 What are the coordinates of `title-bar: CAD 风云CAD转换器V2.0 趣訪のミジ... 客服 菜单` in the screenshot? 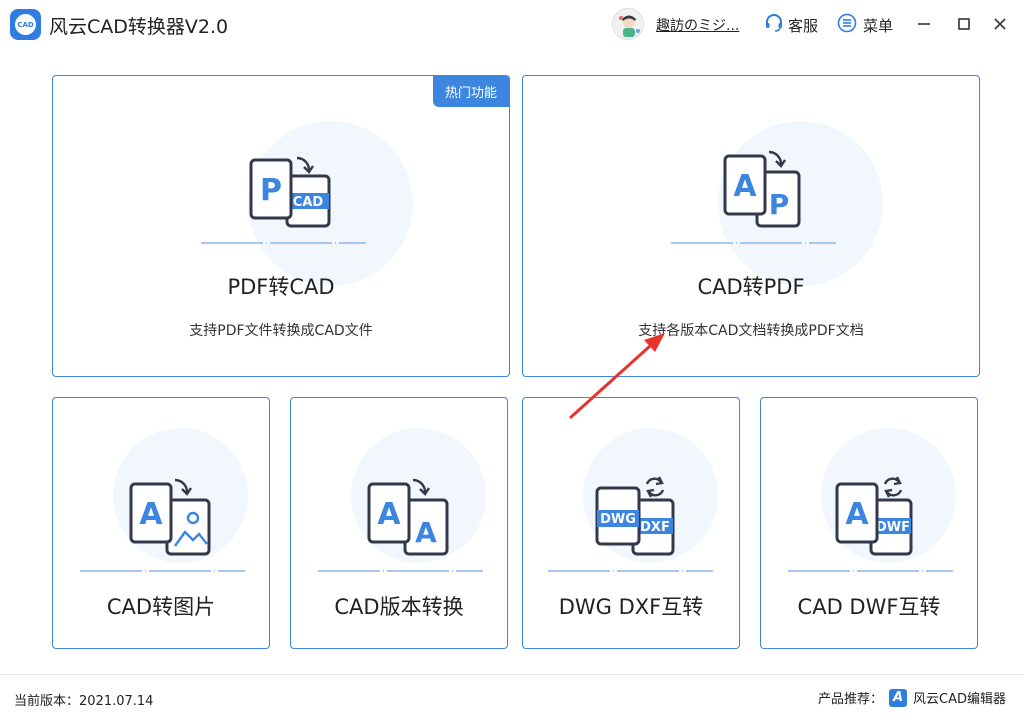 It's located at (512, 25).